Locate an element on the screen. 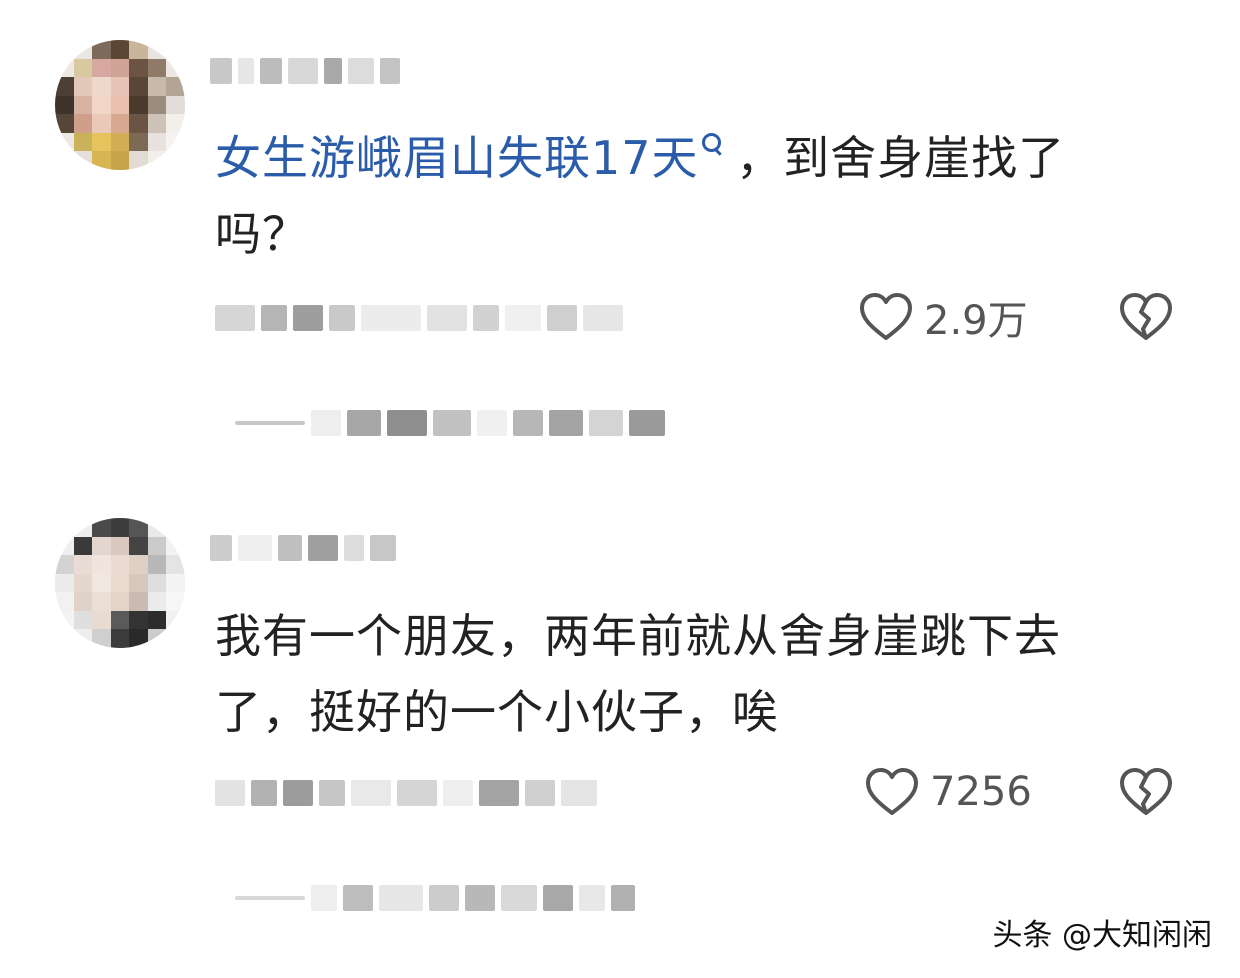 The height and width of the screenshot is (978, 1240). comment-text: 我有一个朋友，两年前就从舍身崖跳下去 了，挺好的一个小伙子，唉 is located at coordinates (695, 674).